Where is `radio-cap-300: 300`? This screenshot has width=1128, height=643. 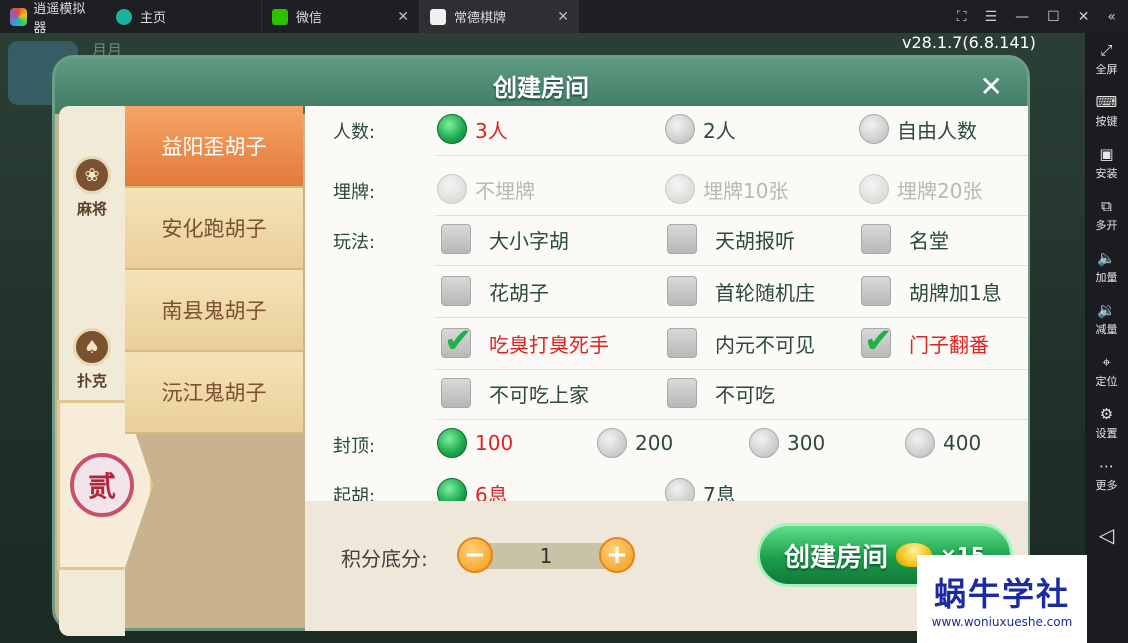 radio-cap-300: 300 is located at coordinates (787, 443).